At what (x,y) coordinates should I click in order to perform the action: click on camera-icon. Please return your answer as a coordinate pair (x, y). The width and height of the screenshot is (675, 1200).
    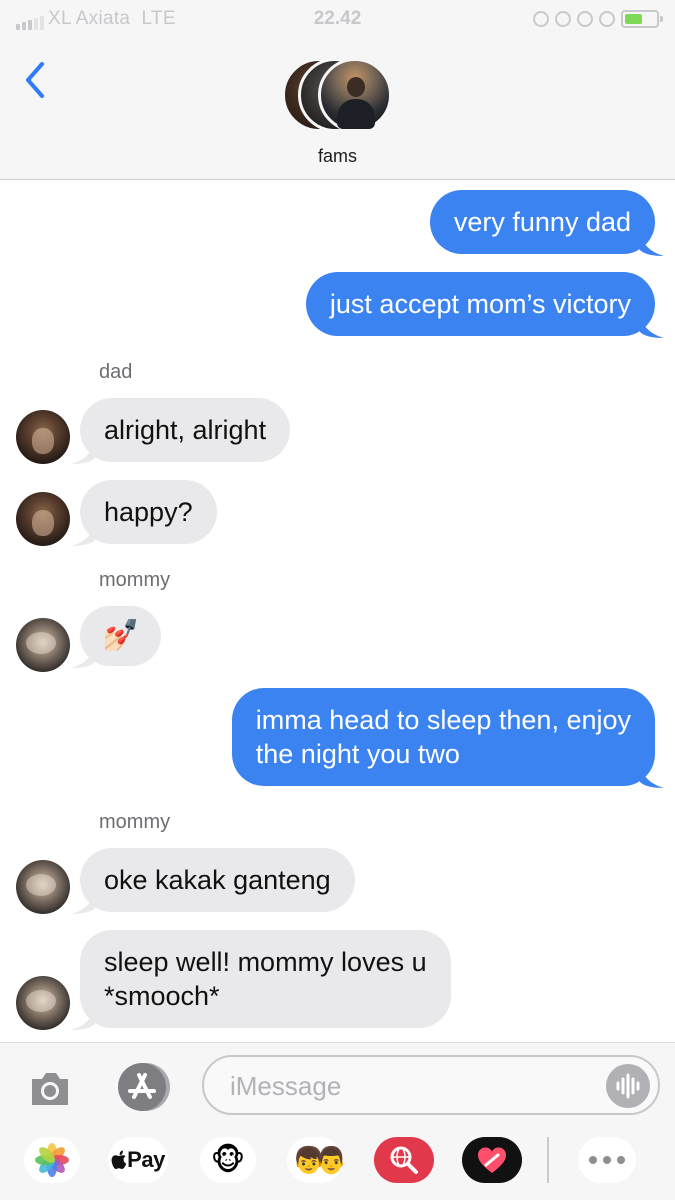
    Looking at the image, I should click on (50, 1089).